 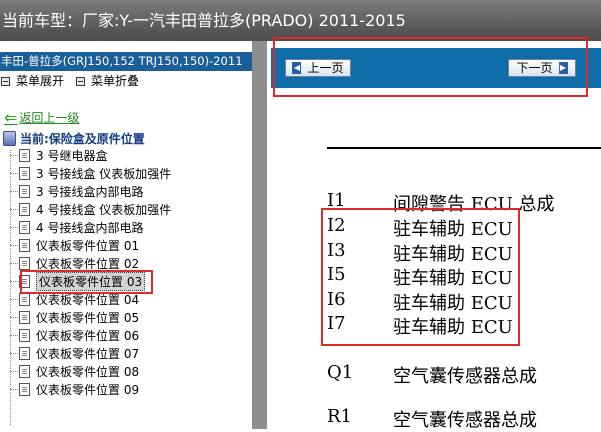 I want to click on menu-expand-button: 菜单展开, so click(x=32, y=81).